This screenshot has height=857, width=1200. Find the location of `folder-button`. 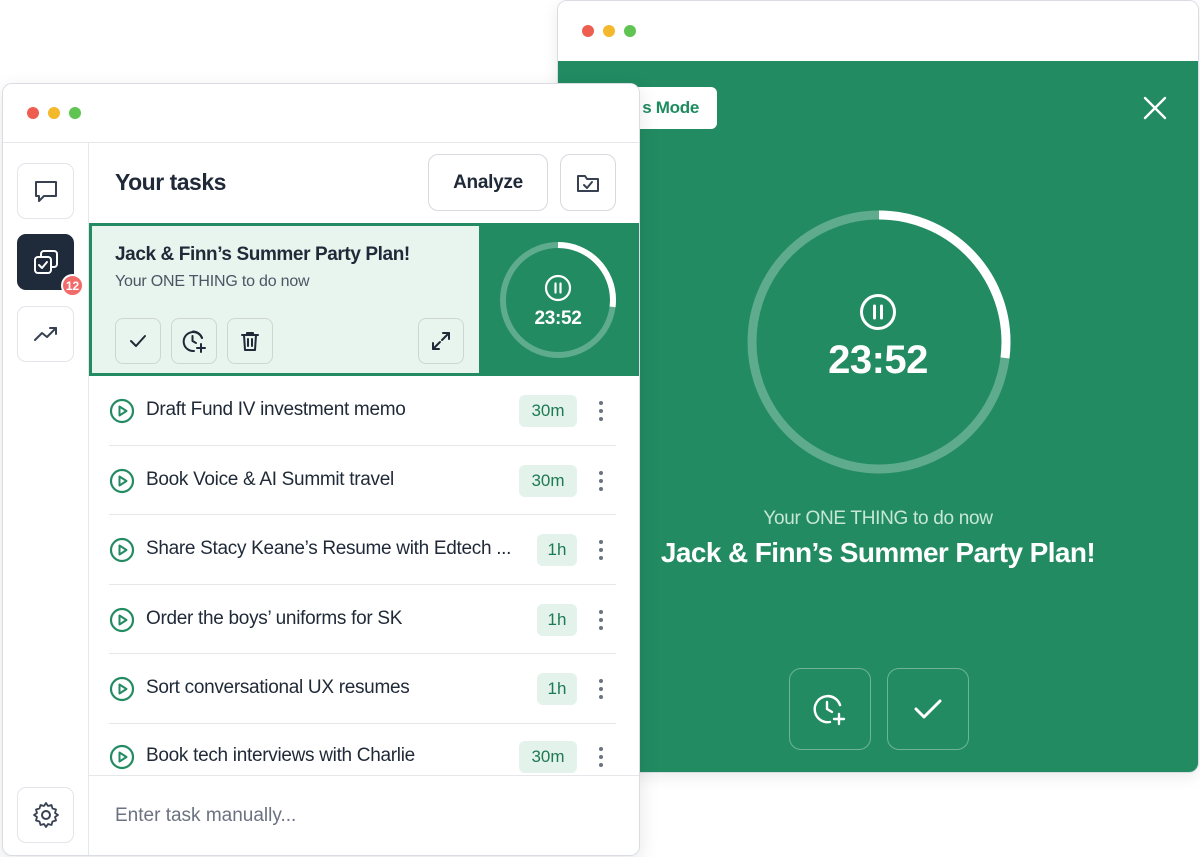

folder-button is located at coordinates (588, 182).